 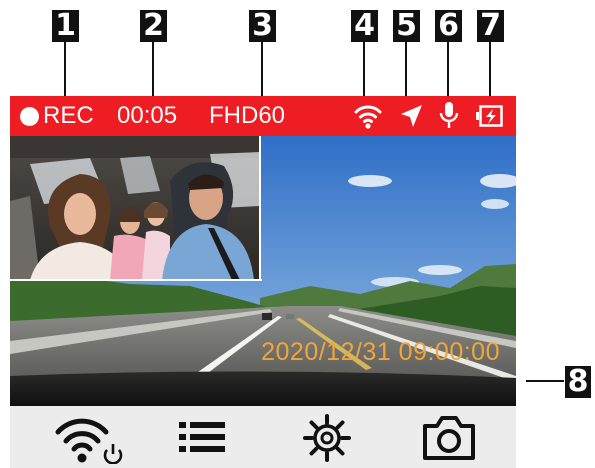 I want to click on settings-gear-icon, so click(x=327, y=438).